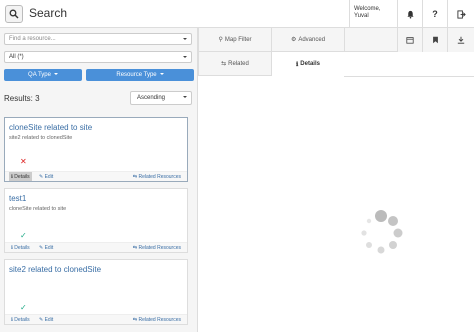 The height and width of the screenshot is (332, 474). Describe the element at coordinates (382, 232) in the screenshot. I see `loading-spinner-icon` at that location.